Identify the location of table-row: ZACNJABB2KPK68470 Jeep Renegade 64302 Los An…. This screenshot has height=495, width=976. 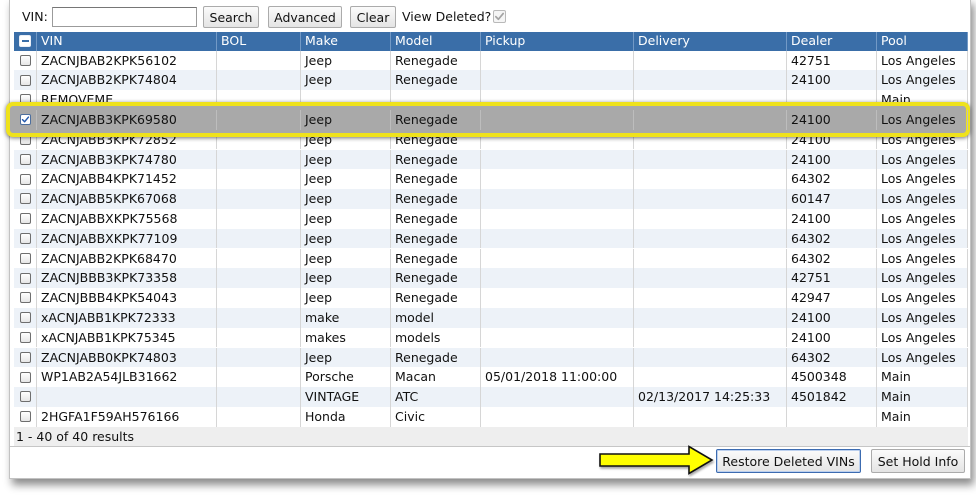
(491, 258).